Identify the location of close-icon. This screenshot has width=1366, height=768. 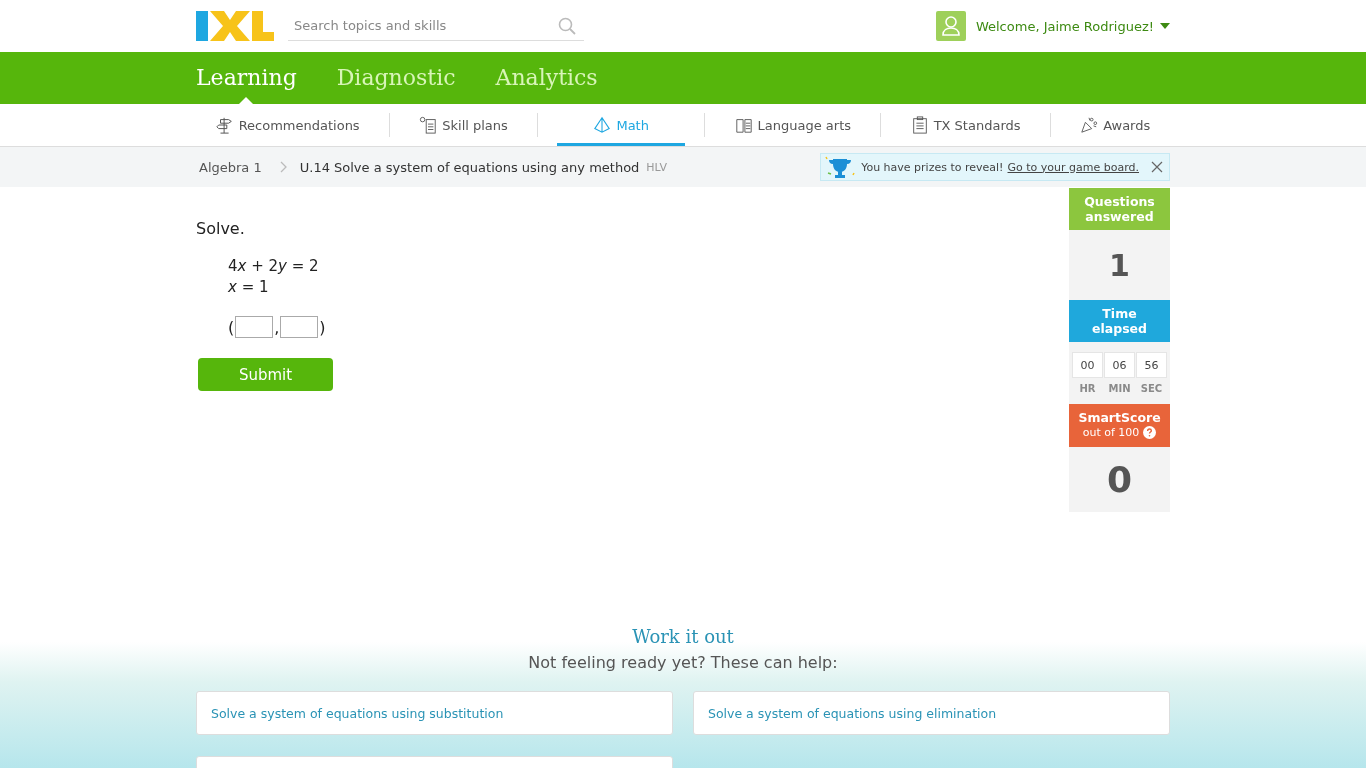
(1157, 167).